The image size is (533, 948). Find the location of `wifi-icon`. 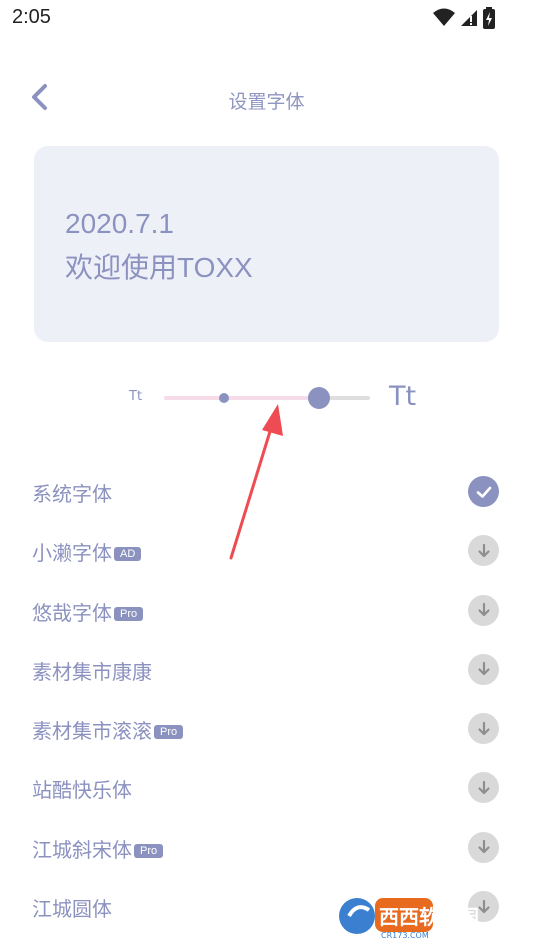

wifi-icon is located at coordinates (444, 17).